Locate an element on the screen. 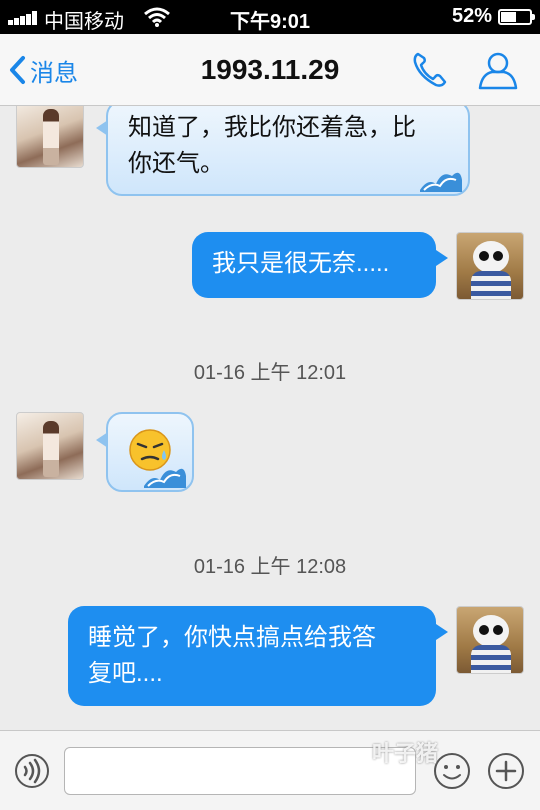 This screenshot has width=540, height=810. voice-icon is located at coordinates (32, 771).